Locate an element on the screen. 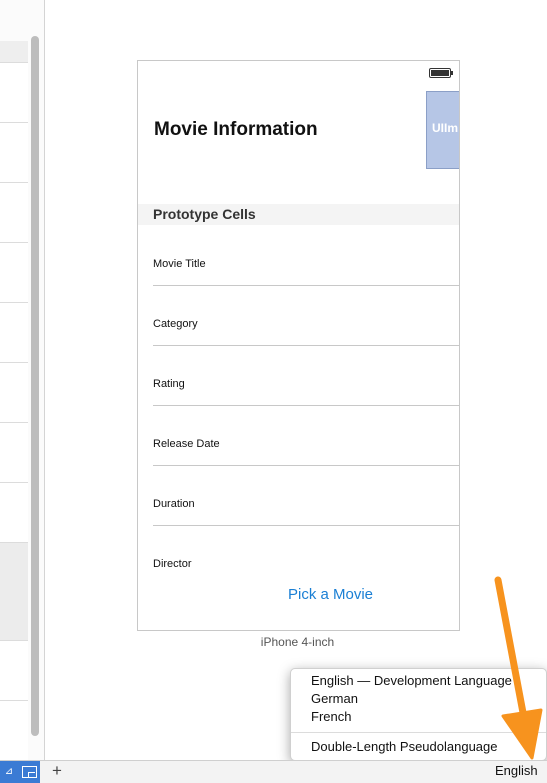  table-cell-category: Category is located at coordinates (306, 315).